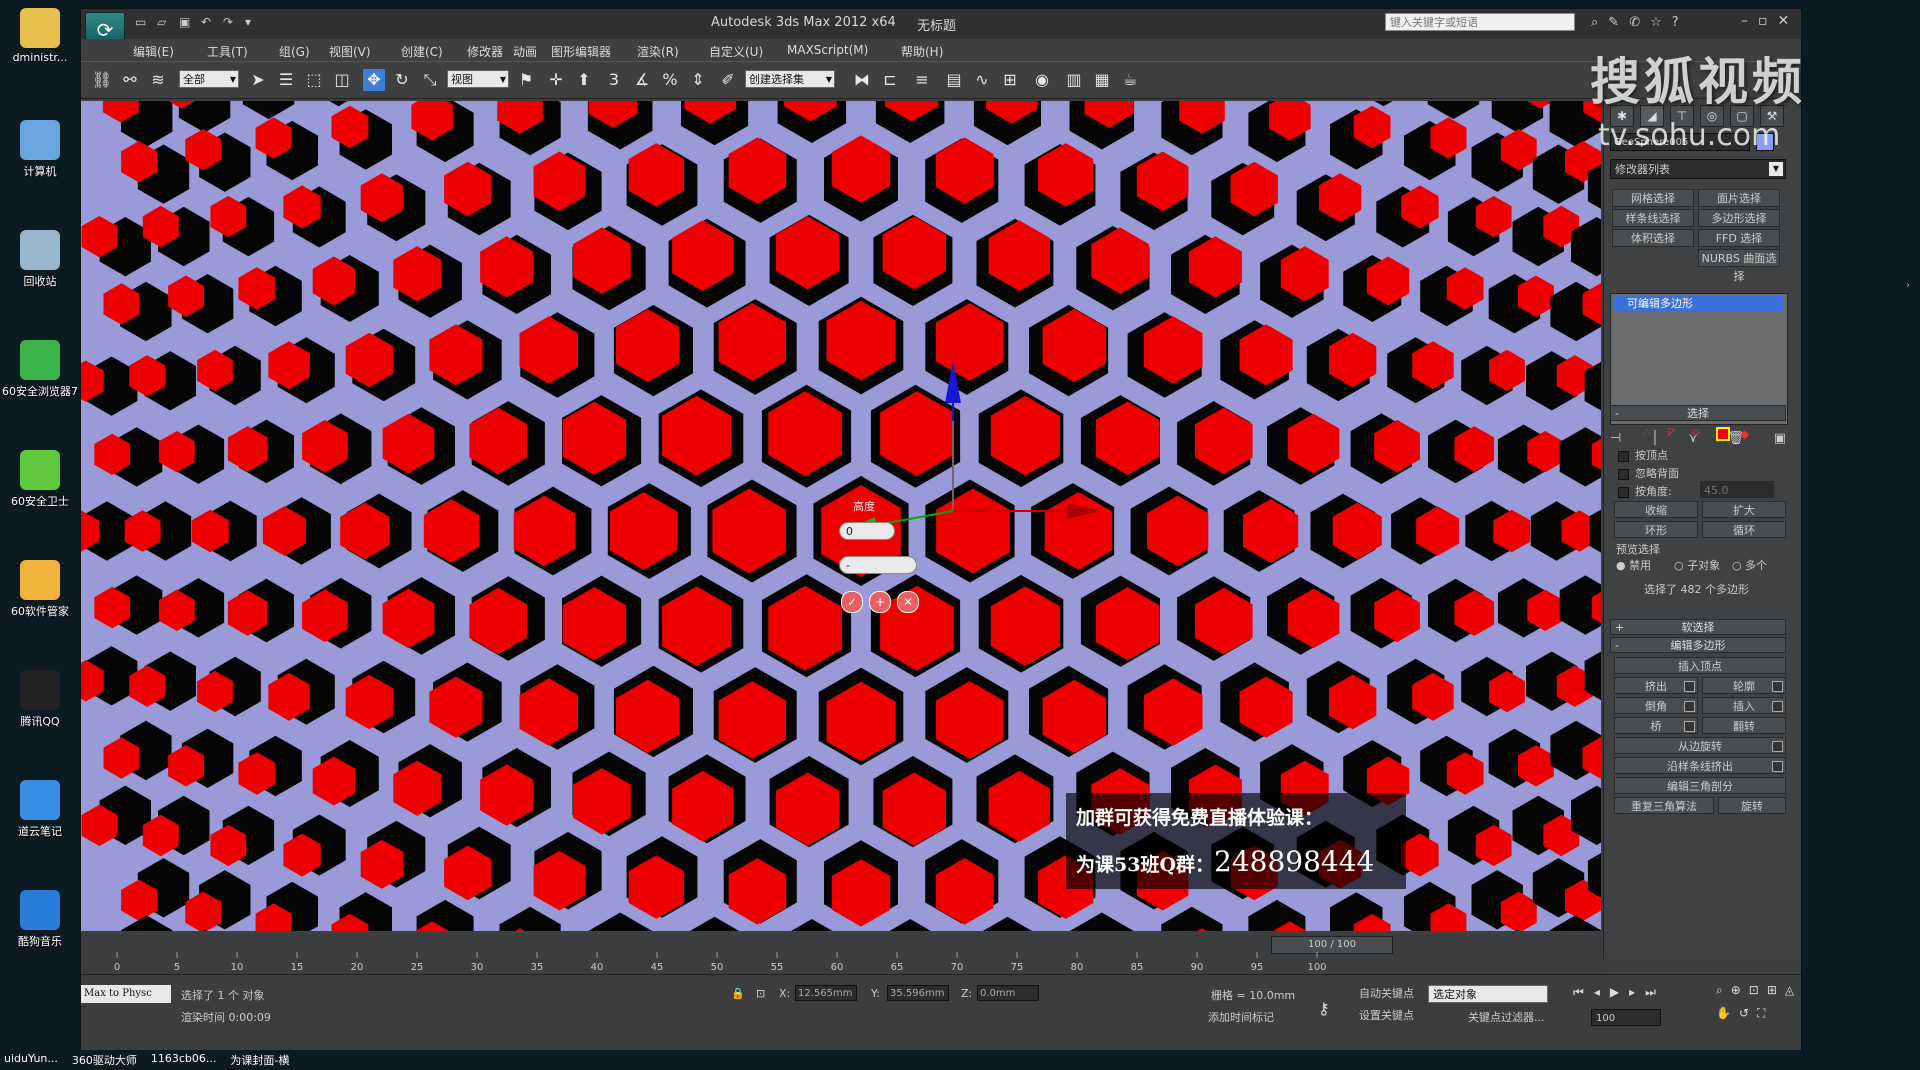 Image resolution: width=1920 pixels, height=1070 pixels. I want to click on menu-graph-editors: 图形编辑器, so click(581, 51).